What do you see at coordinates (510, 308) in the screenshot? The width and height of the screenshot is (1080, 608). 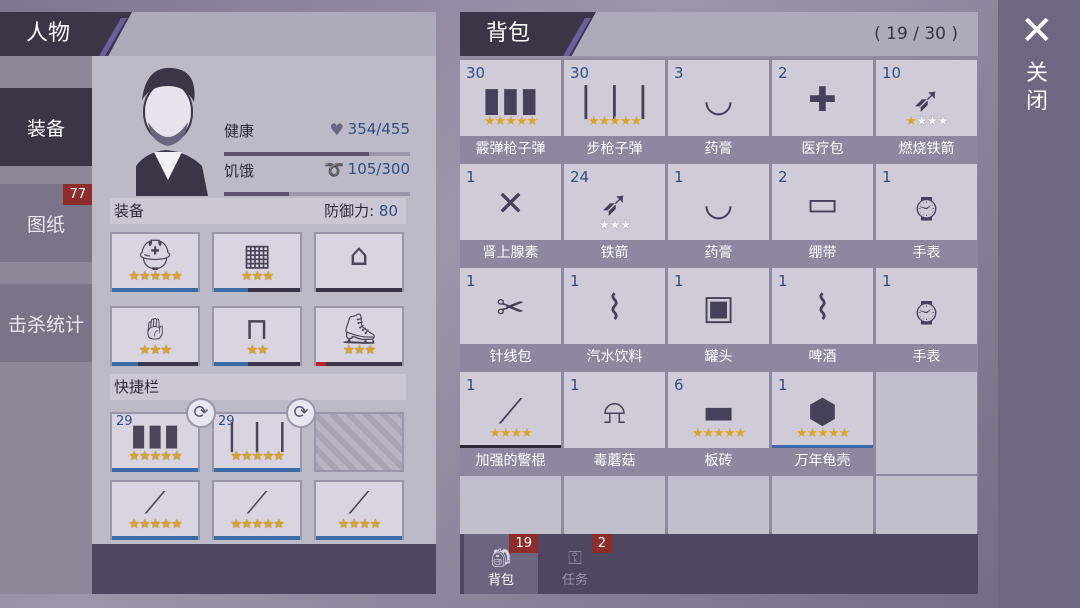 I see `sewing-kit-icon: ✂` at bounding box center [510, 308].